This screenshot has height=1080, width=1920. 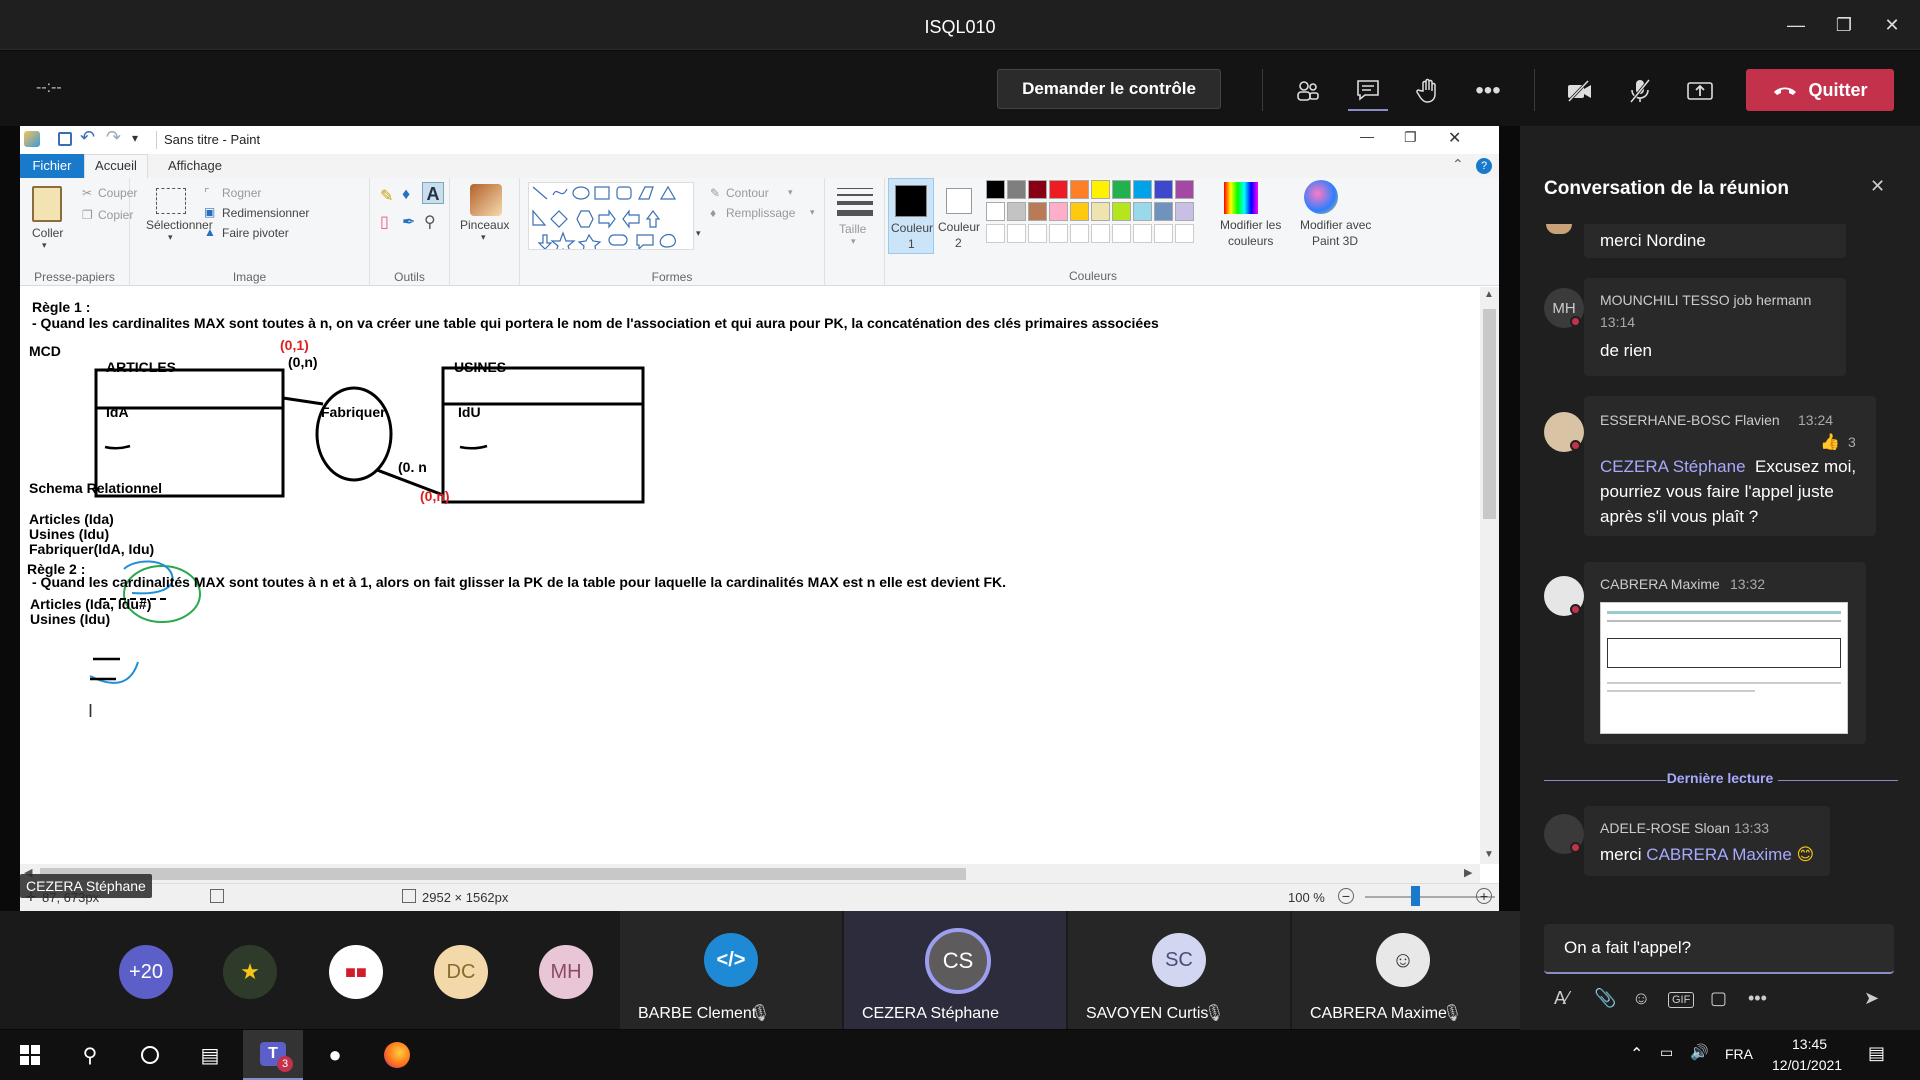 I want to click on edit-colors-label1: Modifier les, so click(x=1250, y=225).